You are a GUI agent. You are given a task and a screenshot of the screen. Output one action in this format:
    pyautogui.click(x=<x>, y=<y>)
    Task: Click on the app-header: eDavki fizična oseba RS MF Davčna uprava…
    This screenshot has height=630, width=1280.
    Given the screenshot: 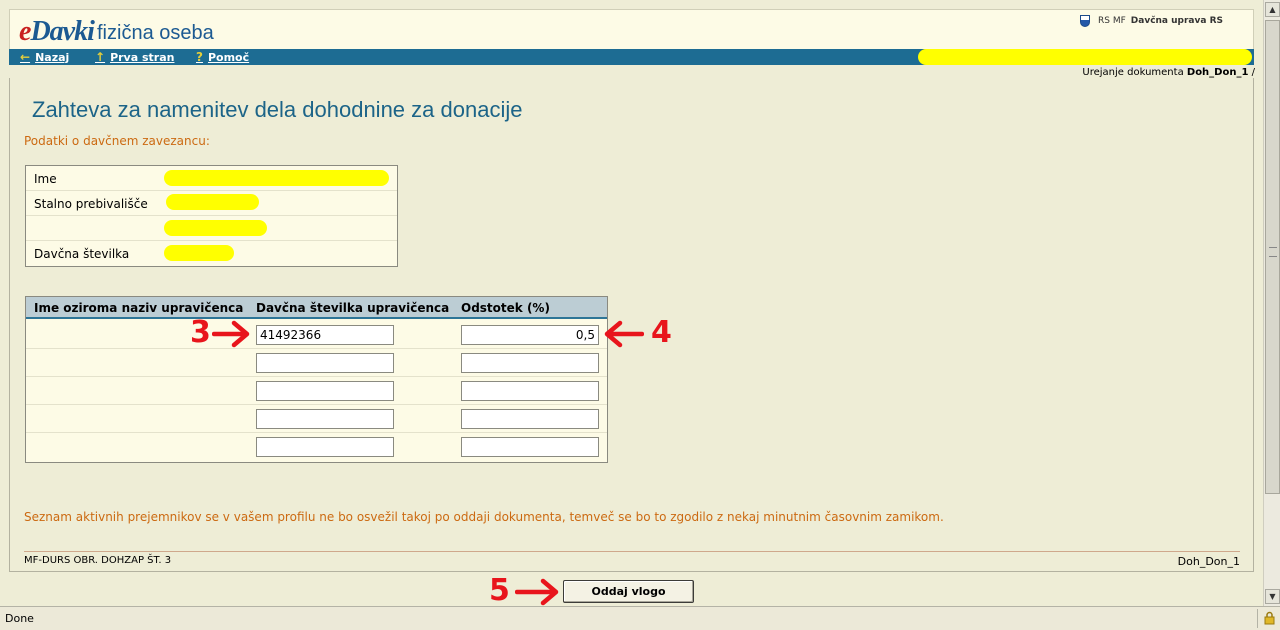 What is the action you would take?
    pyautogui.click(x=631, y=29)
    